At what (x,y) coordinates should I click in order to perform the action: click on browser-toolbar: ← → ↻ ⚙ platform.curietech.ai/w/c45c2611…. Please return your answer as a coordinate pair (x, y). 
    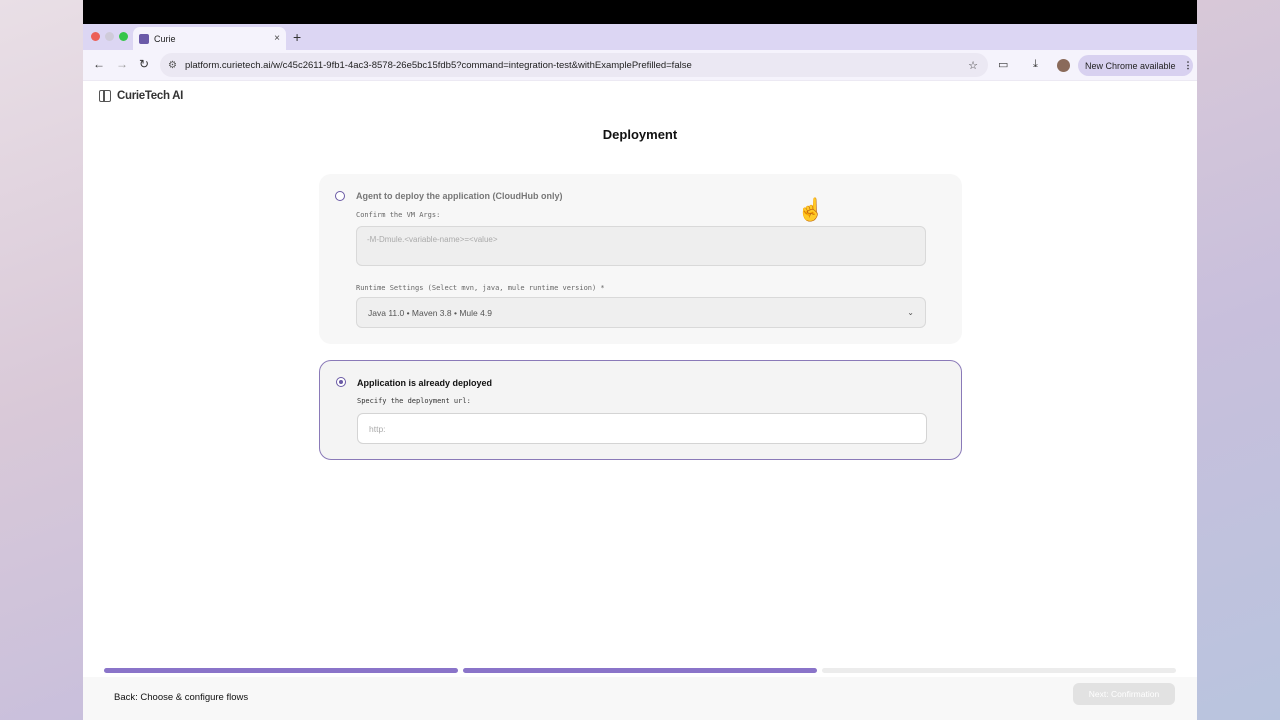
    Looking at the image, I should click on (640, 65).